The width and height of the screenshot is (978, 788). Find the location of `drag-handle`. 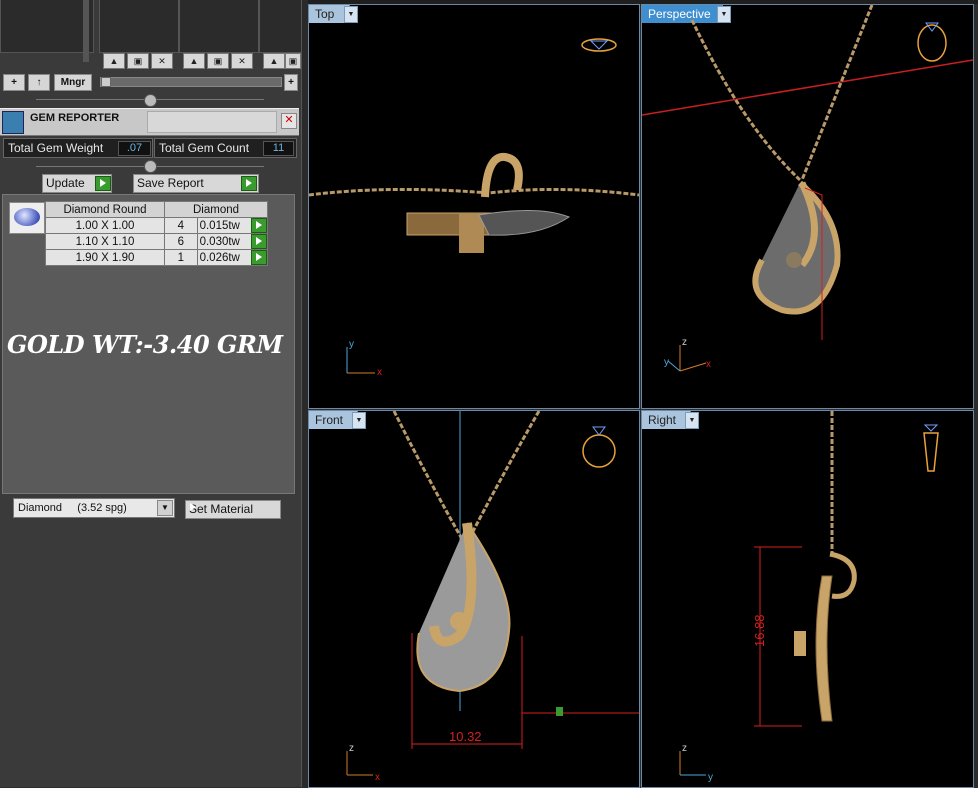

drag-handle is located at coordinates (559, 711).